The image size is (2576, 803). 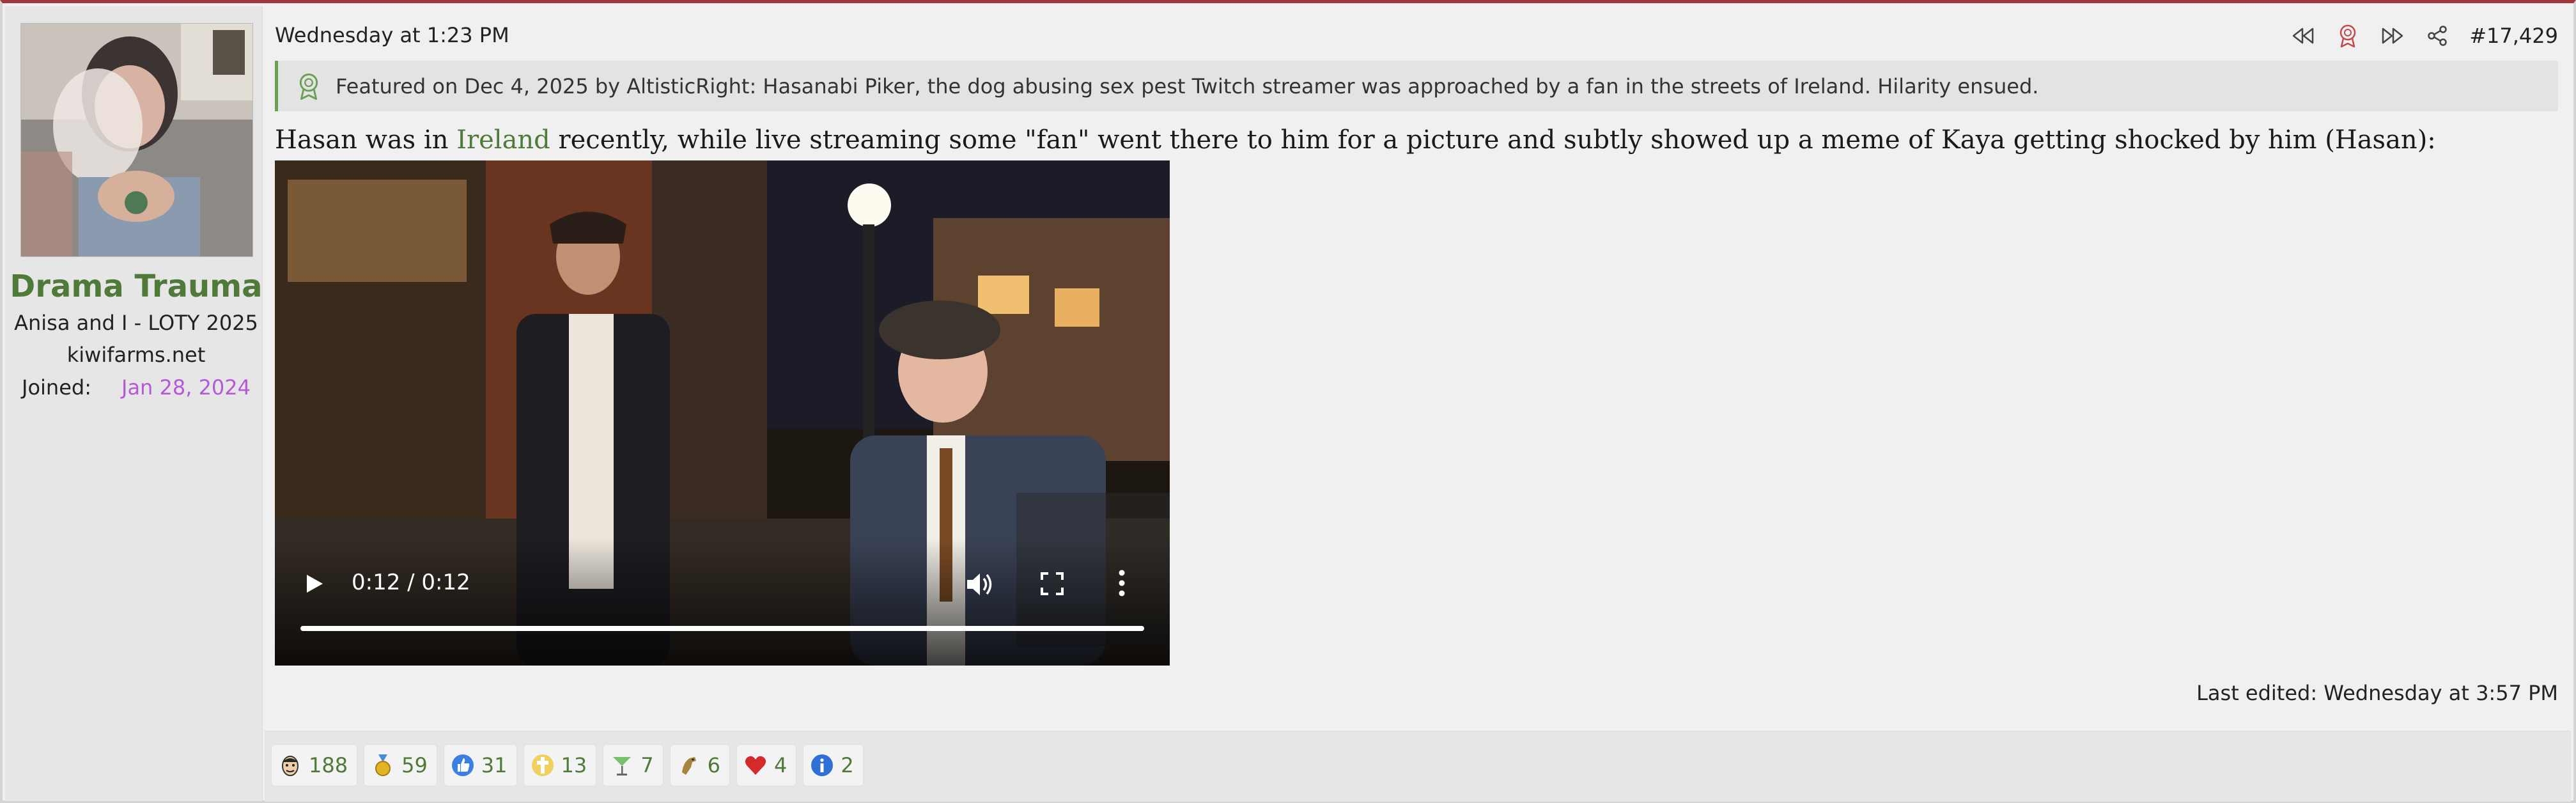 I want to click on user-url: kiwifarms.net, so click(x=136, y=355).